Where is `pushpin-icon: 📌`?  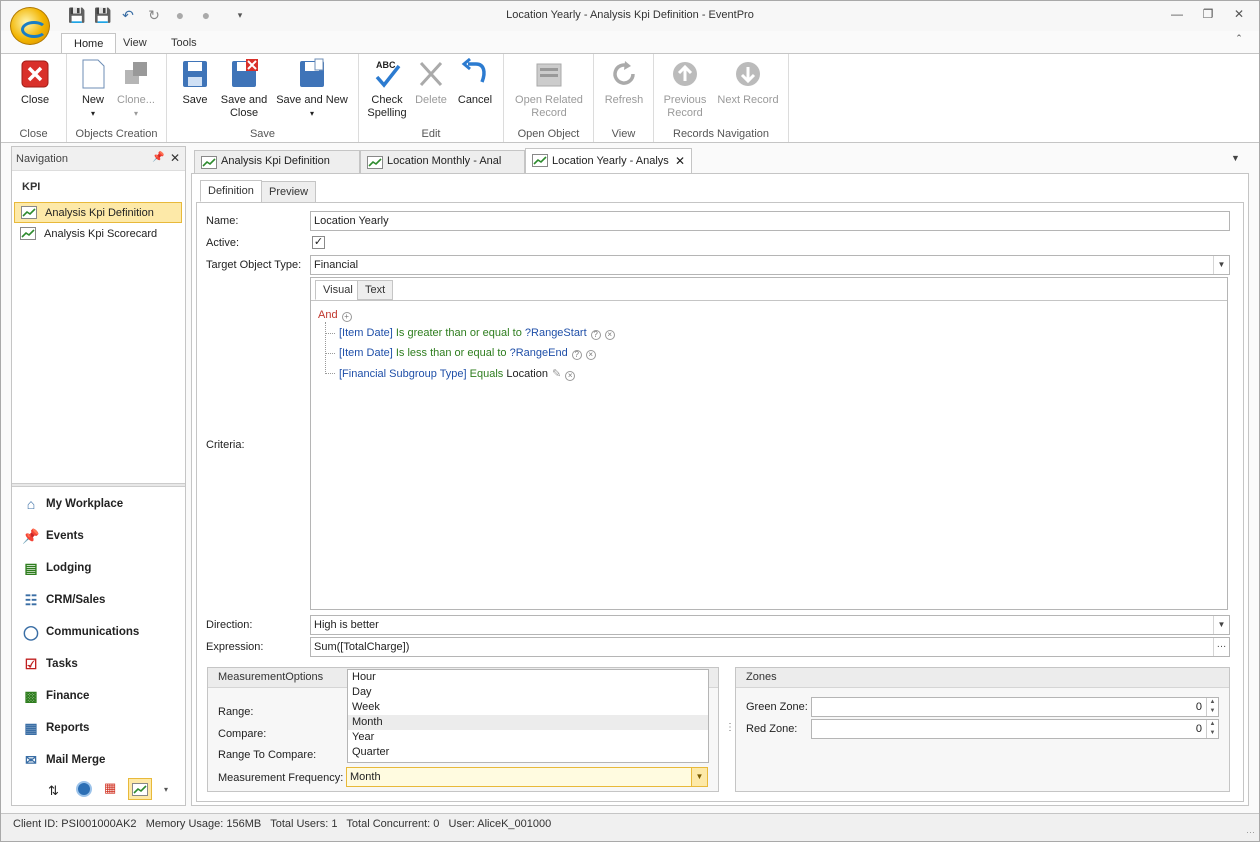 pushpin-icon: 📌 is located at coordinates (31, 536).